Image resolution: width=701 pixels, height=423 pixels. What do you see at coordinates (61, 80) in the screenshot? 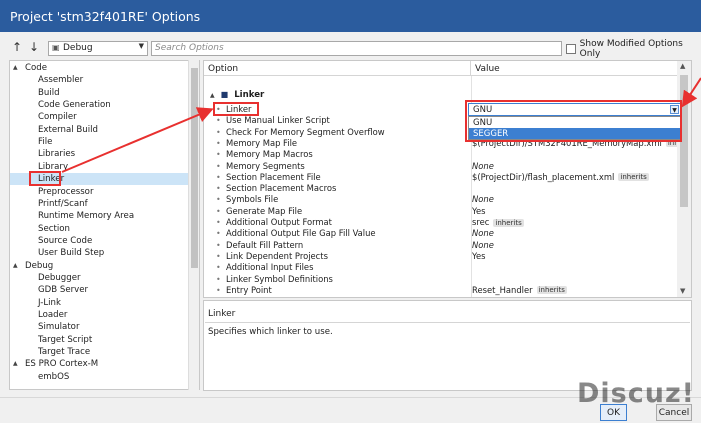
I see `tree-item-label: Assembler` at bounding box center [61, 80].